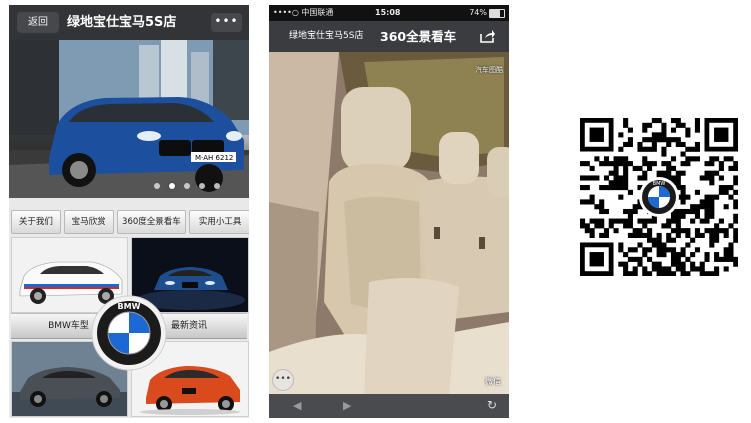  What do you see at coordinates (659, 184) in the screenshot?
I see `qr-logo-text: BMW` at bounding box center [659, 184].